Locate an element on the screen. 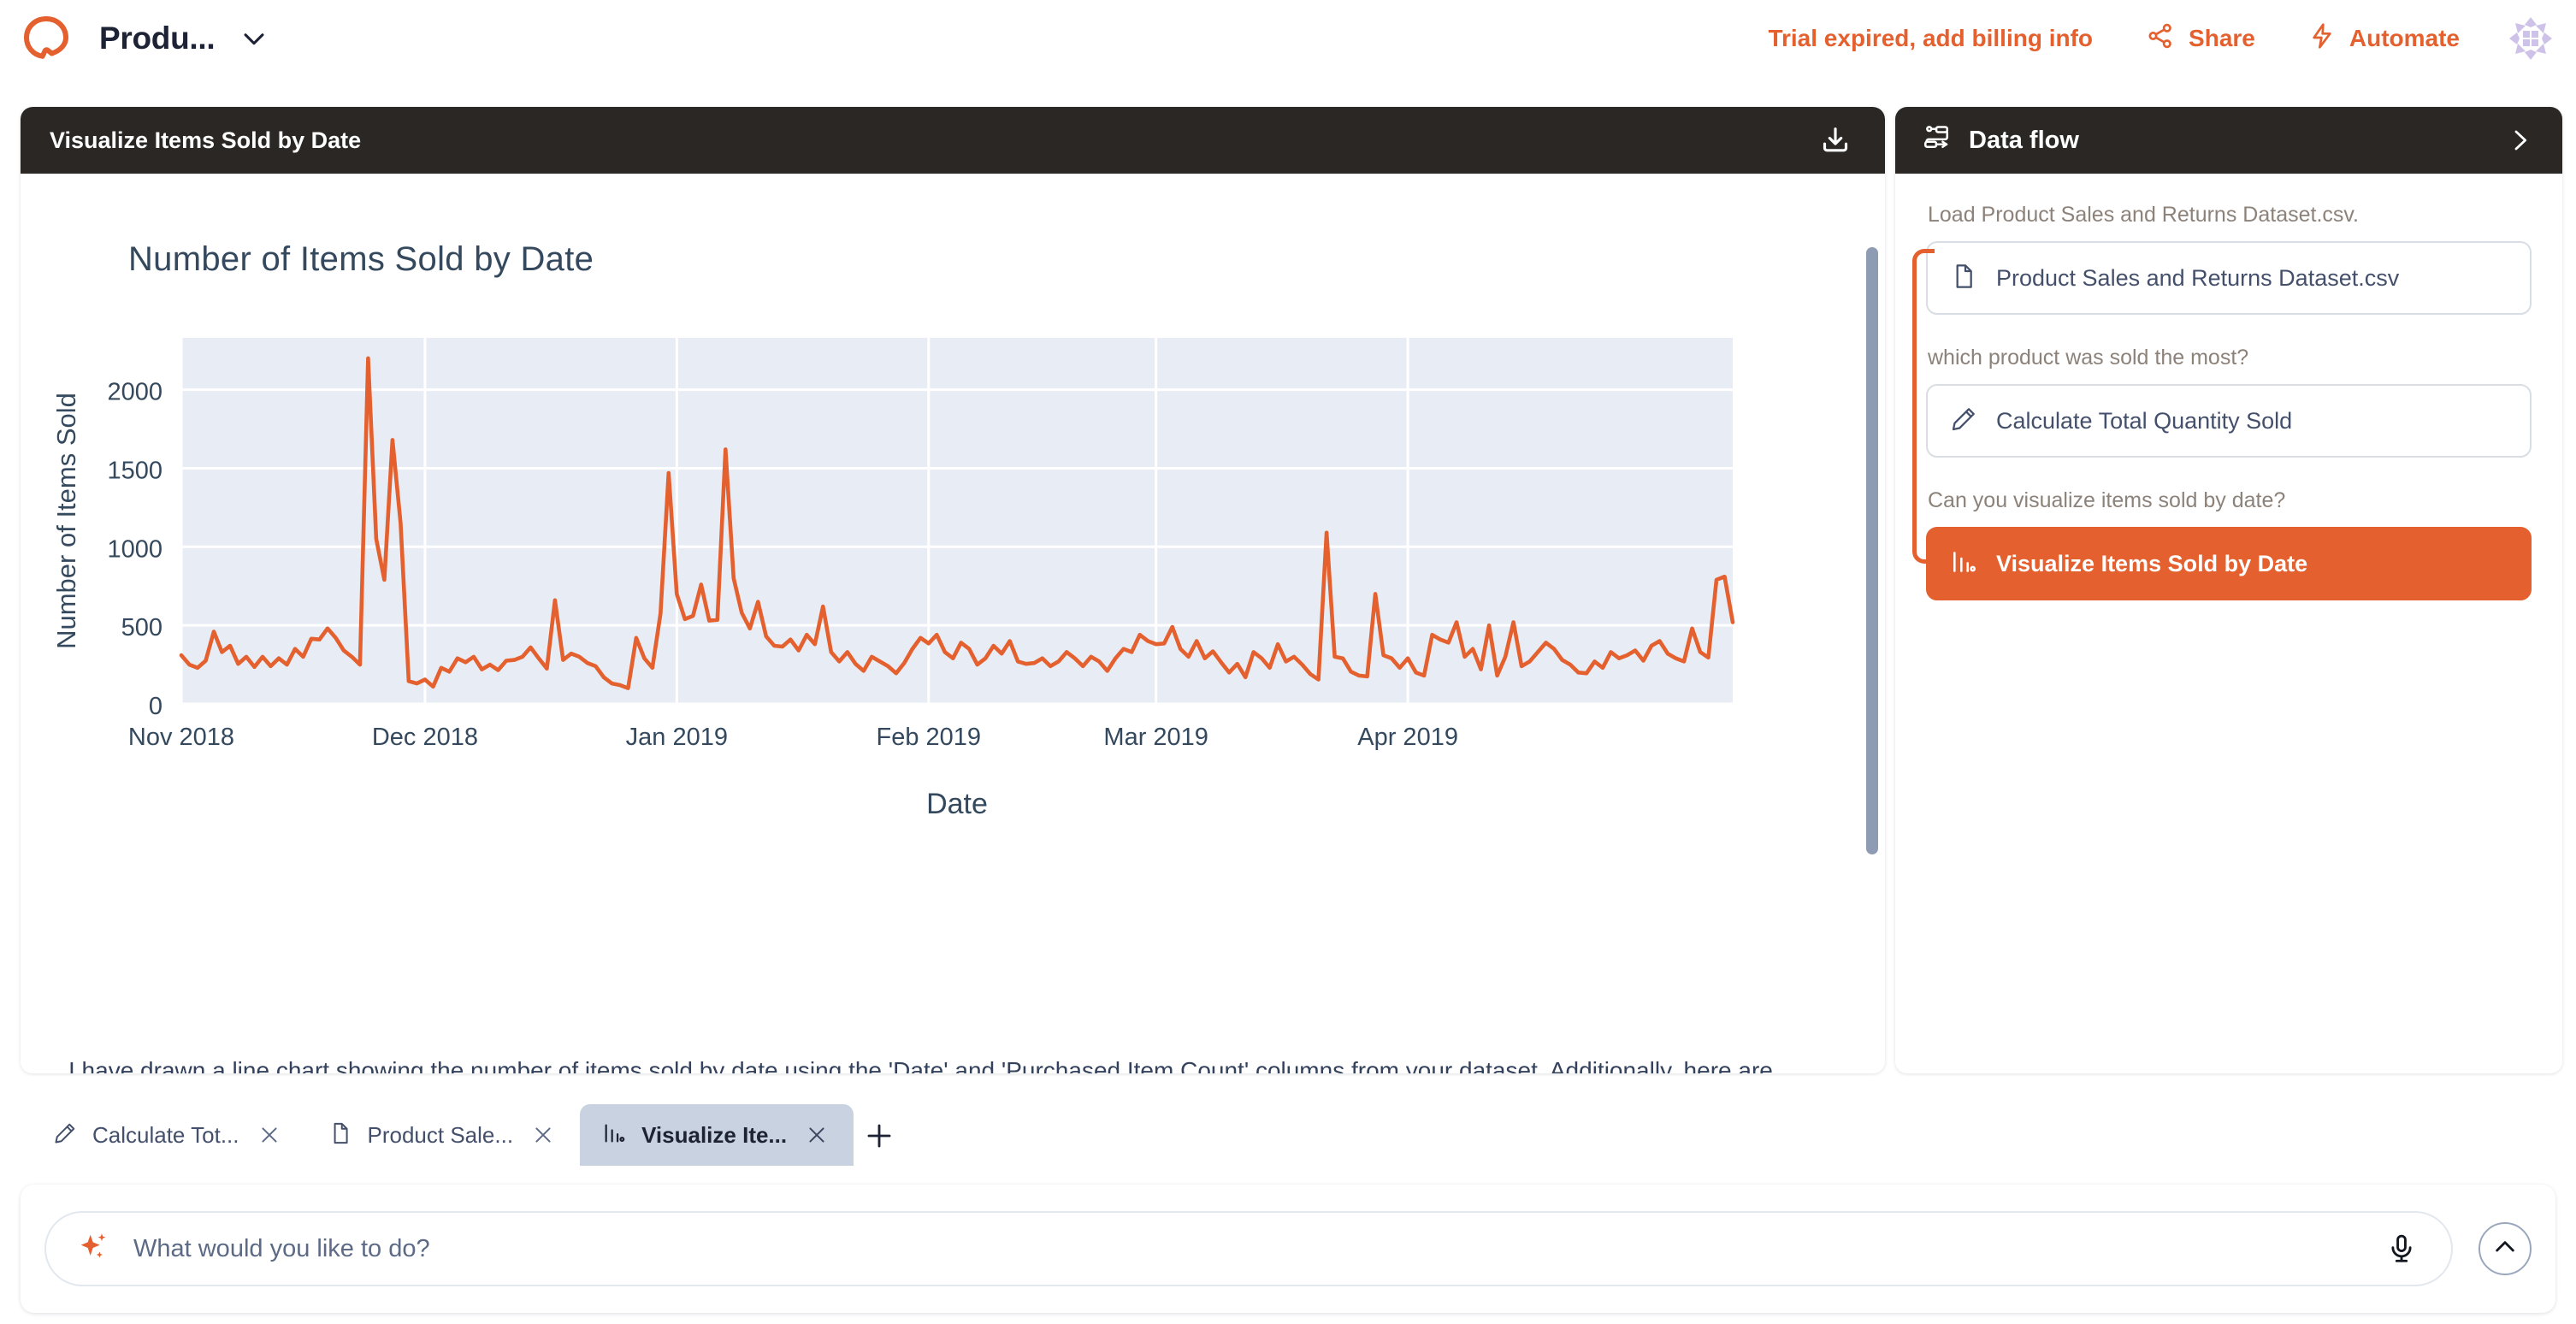 This screenshot has width=2576, height=1324. svg-text: Apr 2019 is located at coordinates (1407, 737).